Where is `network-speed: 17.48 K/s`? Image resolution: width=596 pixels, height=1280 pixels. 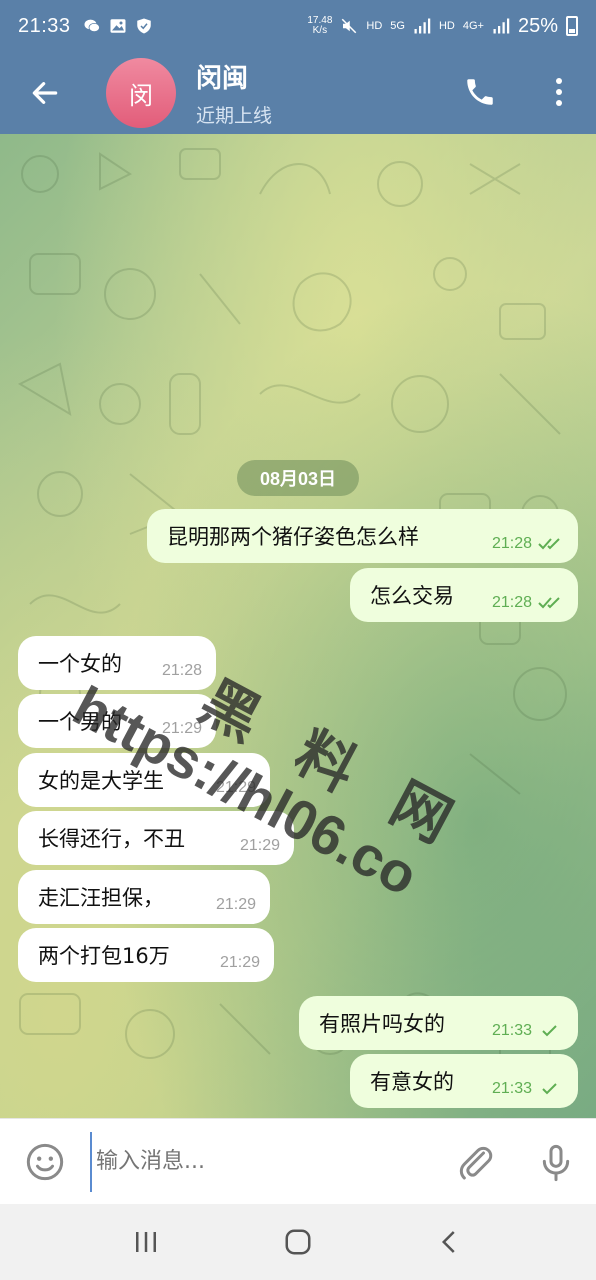
network-speed: 17.48 K/s is located at coordinates (320, 25).